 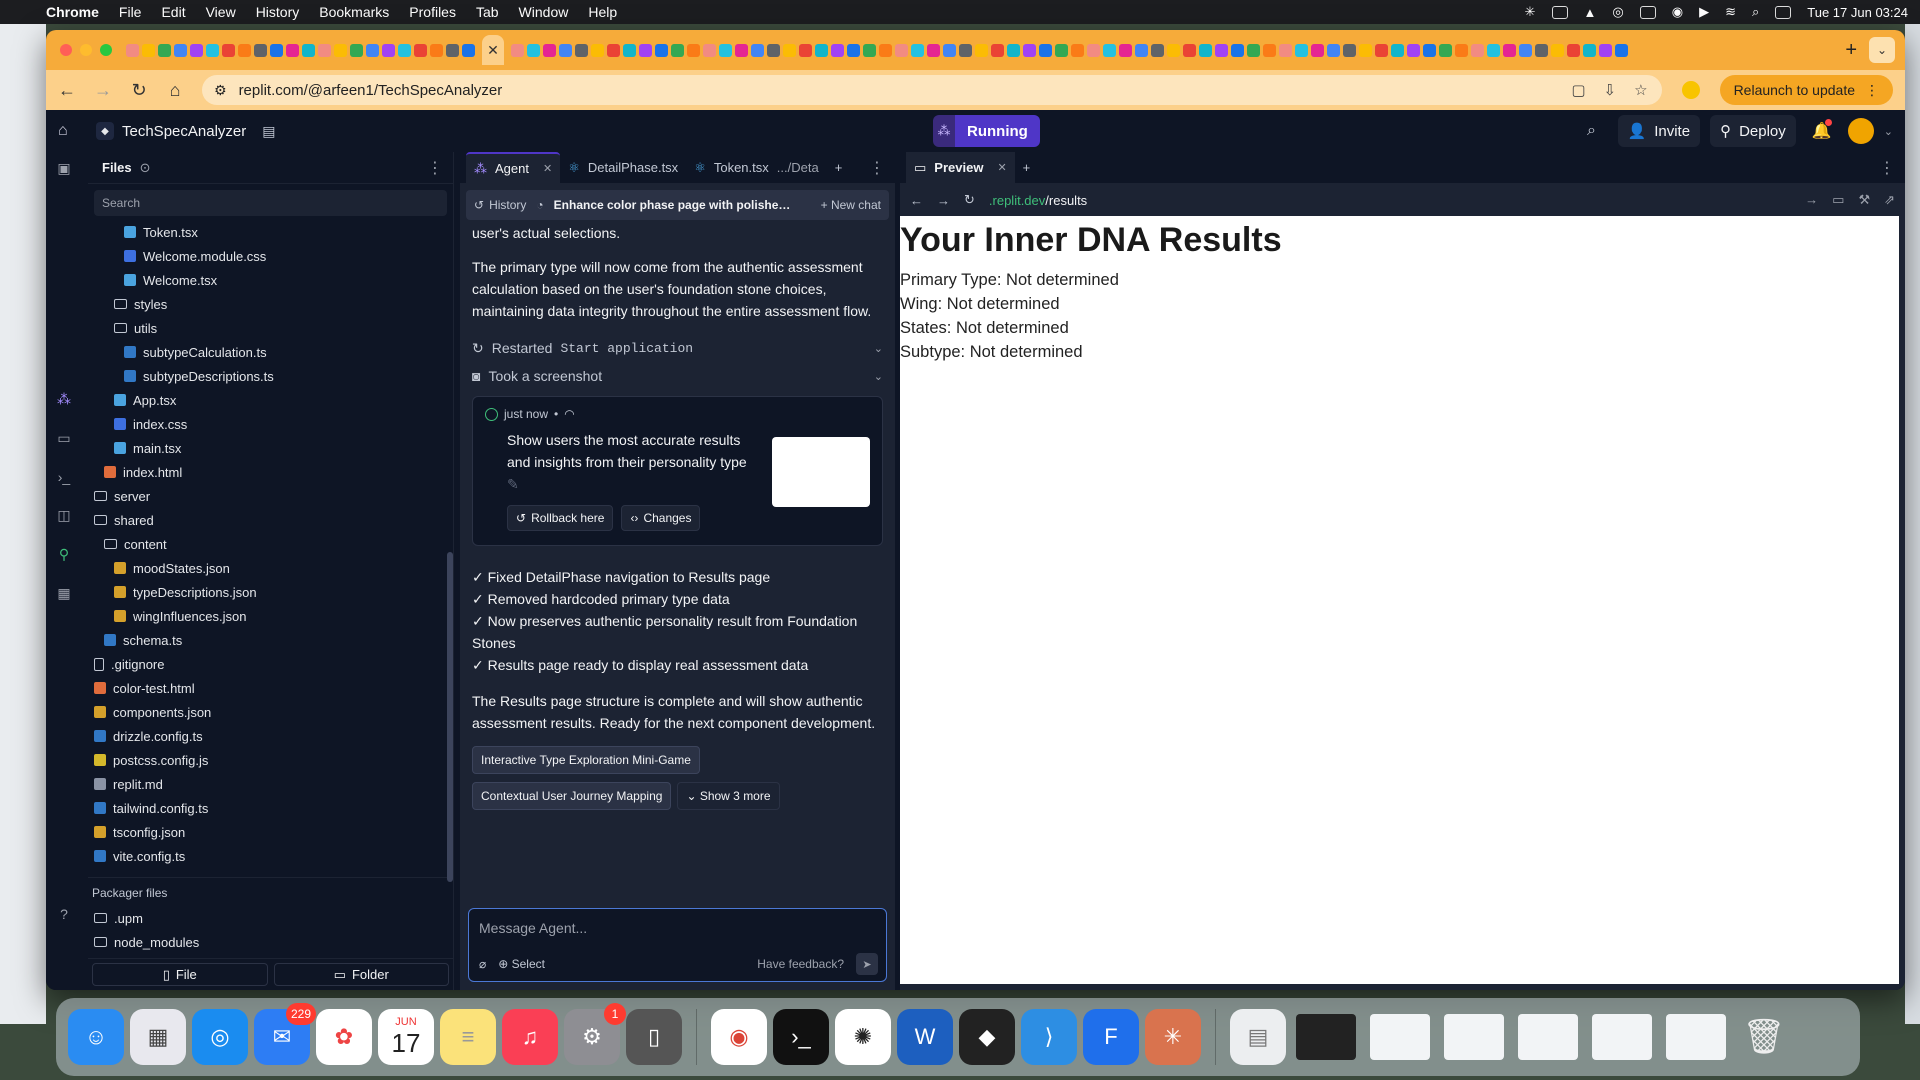 I want to click on checkpoint-screenshot-thumbnail, so click(x=821, y=472).